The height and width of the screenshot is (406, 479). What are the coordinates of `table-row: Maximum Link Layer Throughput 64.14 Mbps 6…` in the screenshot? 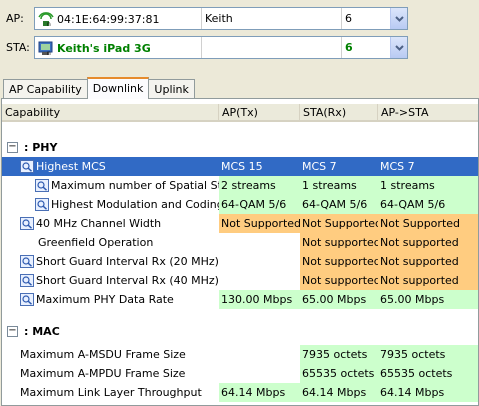 It's located at (240, 392).